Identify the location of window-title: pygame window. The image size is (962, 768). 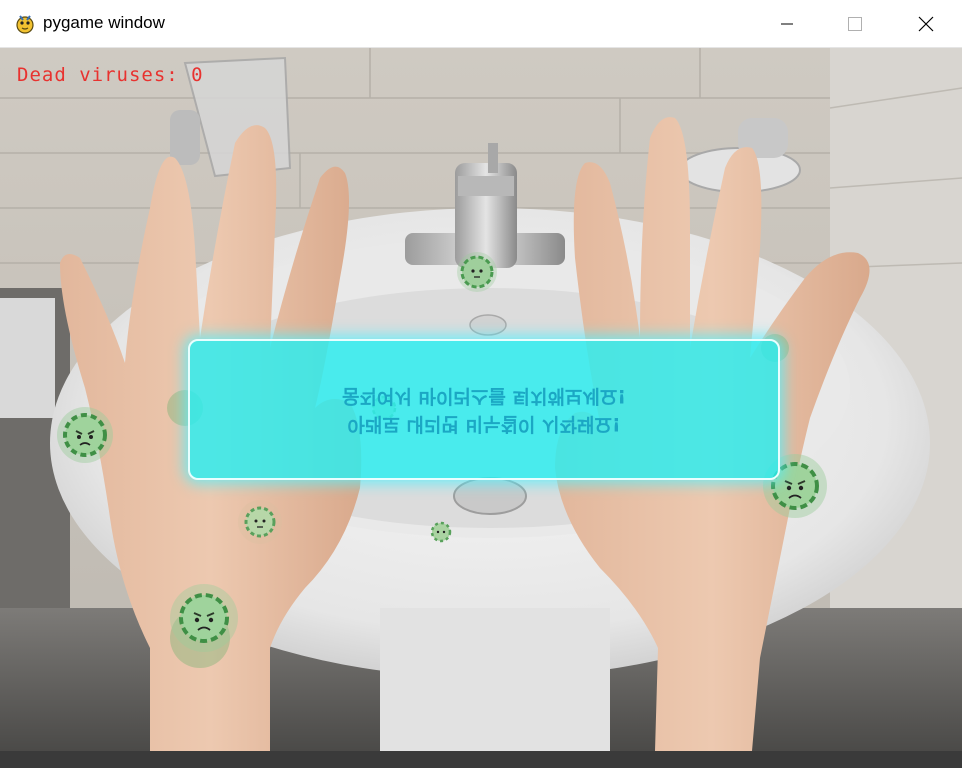
(104, 22).